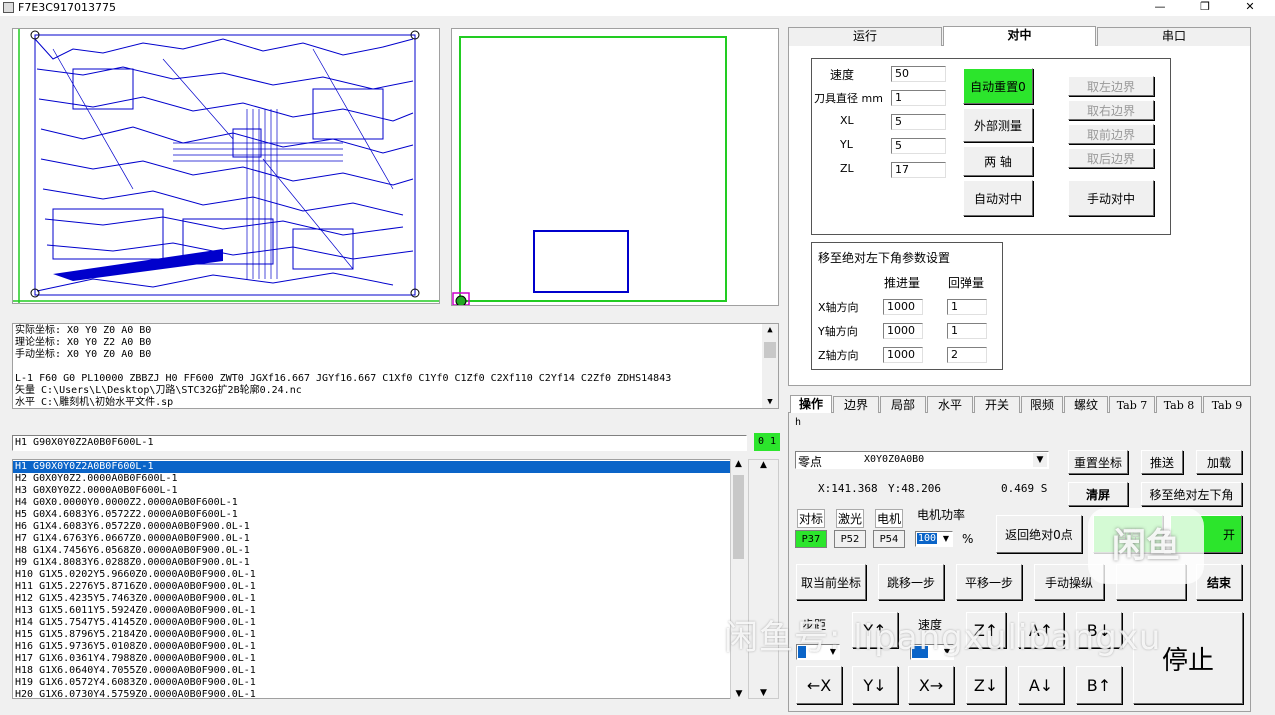 This screenshot has height=715, width=1275. I want to click on gcode-line: H7 G1X4.6763Y6.0667Z0.0000A0B0F900.0L-1, so click(379, 539).